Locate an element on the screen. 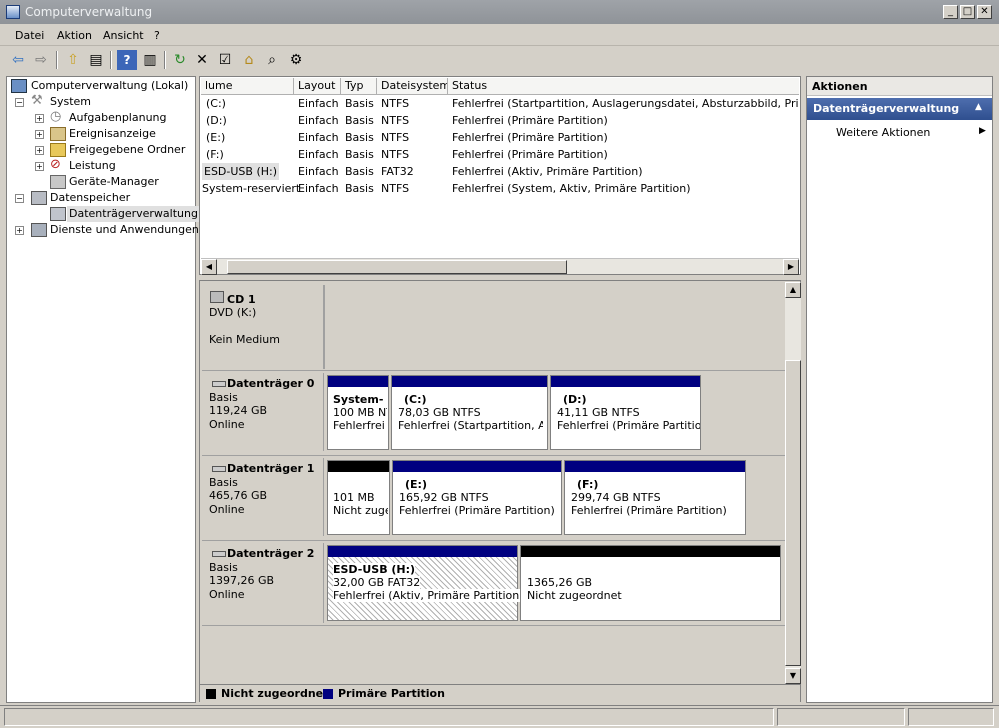 This screenshot has height=728, width=999. collapse-system-icon: − is located at coordinates (19, 102).